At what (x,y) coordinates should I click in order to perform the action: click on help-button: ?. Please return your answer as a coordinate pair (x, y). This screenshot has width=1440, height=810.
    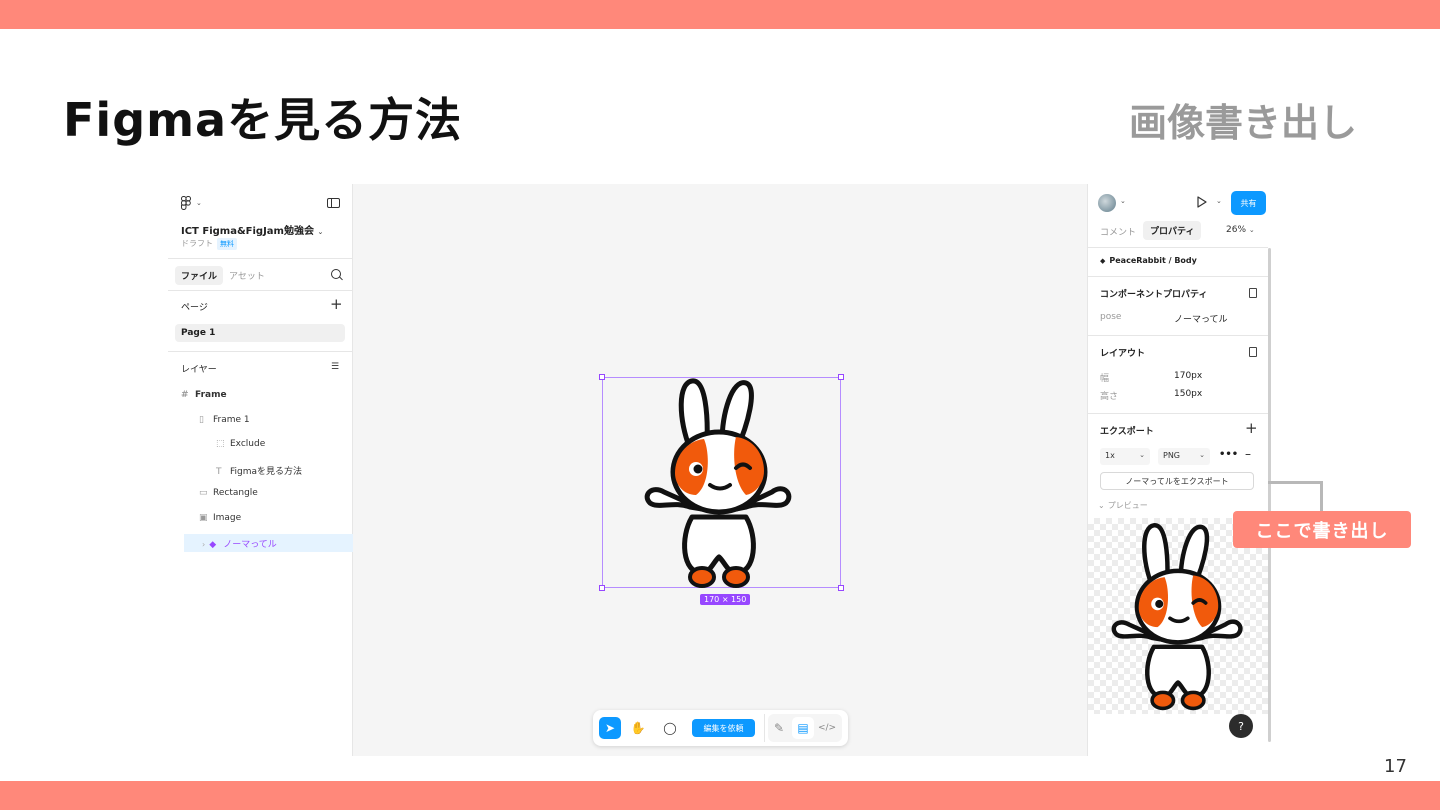
    Looking at the image, I should click on (1241, 726).